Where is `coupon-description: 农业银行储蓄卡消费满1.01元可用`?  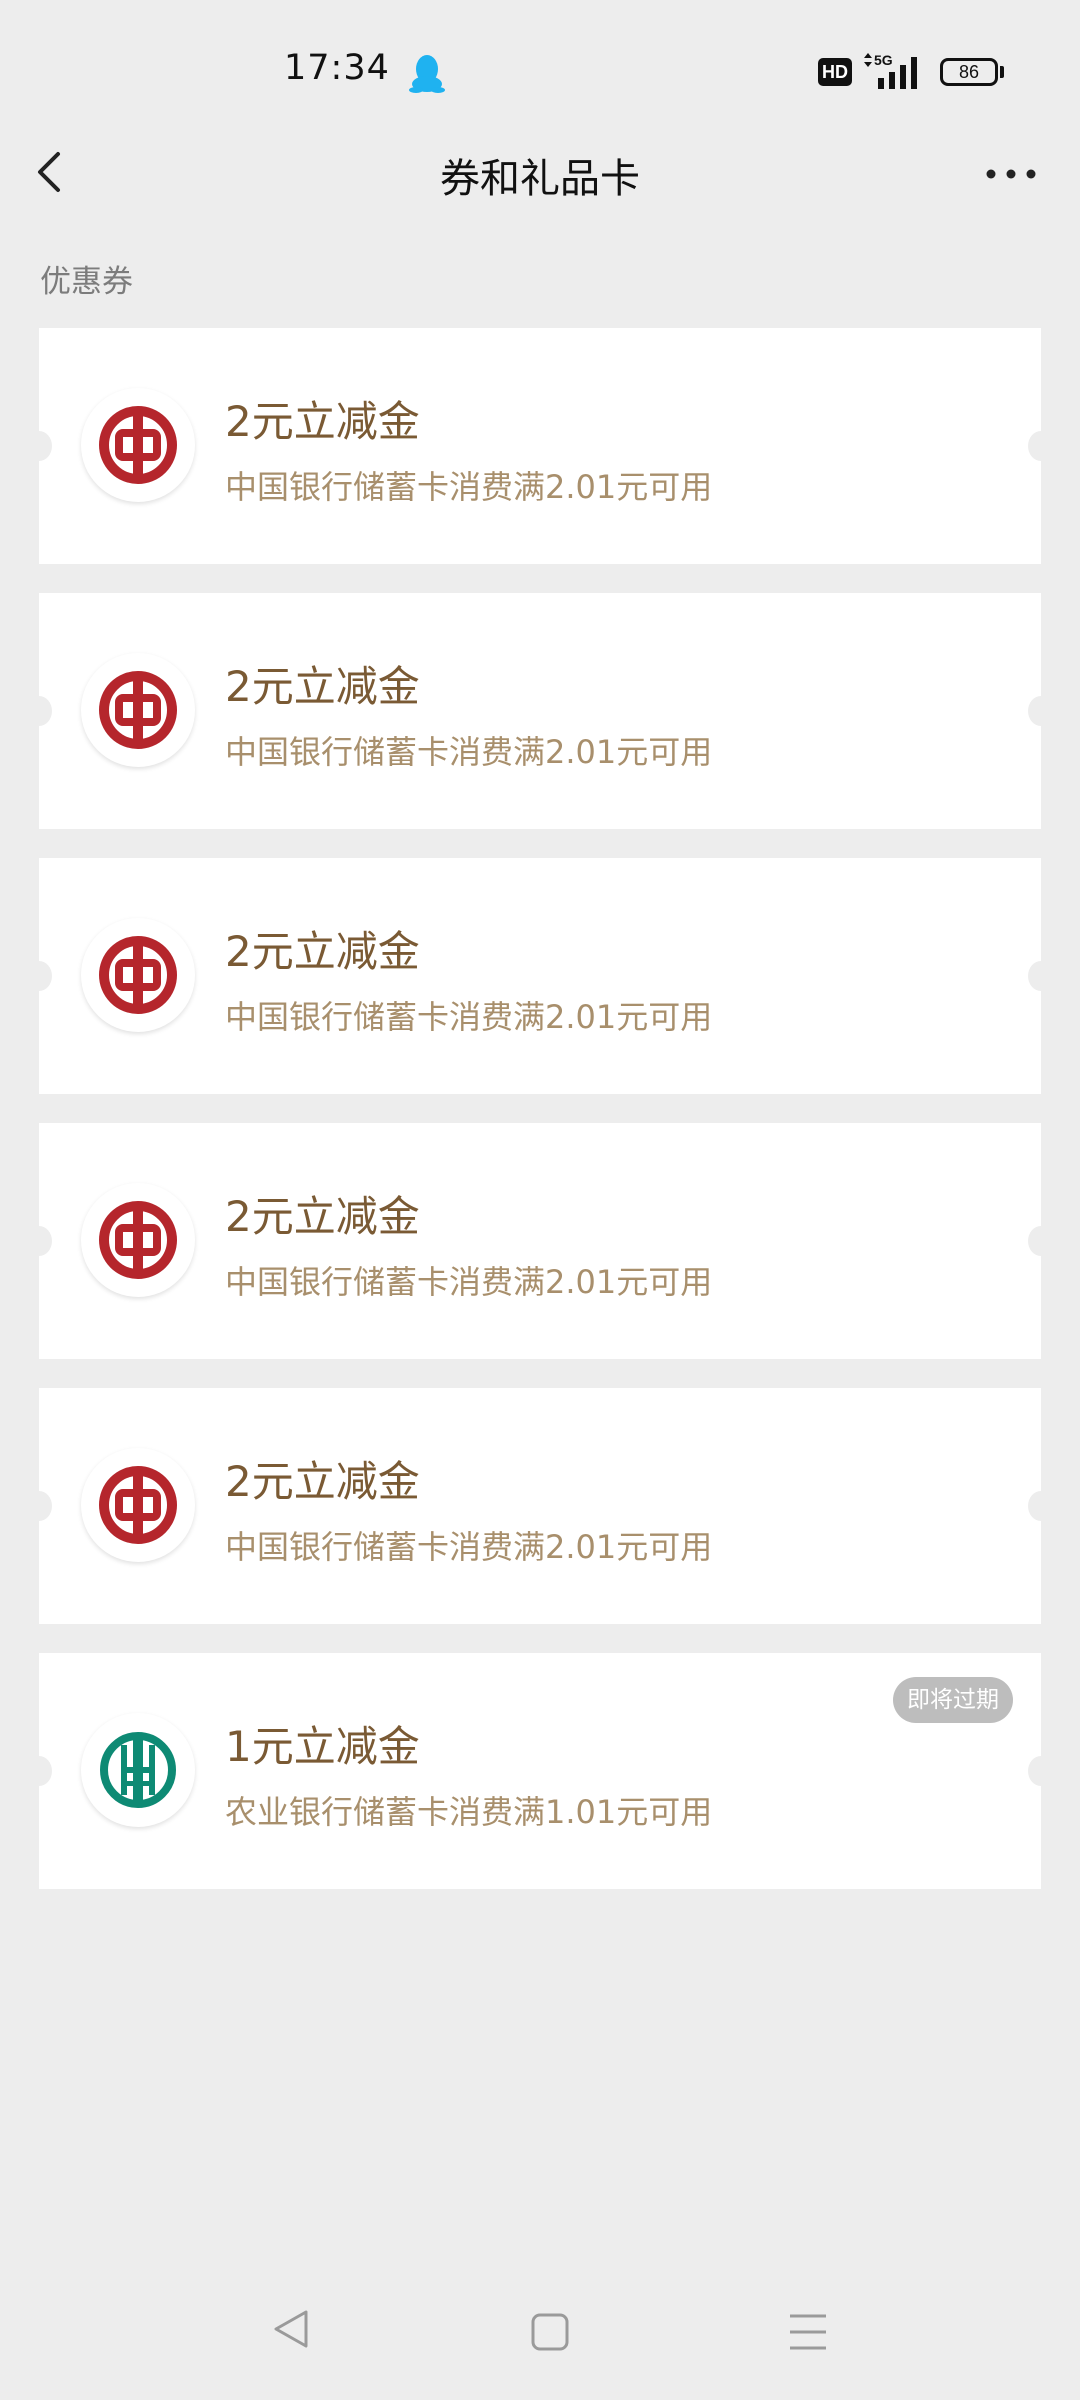 coupon-description: 农业银行储蓄卡消费满1.01元可用 is located at coordinates (469, 1812).